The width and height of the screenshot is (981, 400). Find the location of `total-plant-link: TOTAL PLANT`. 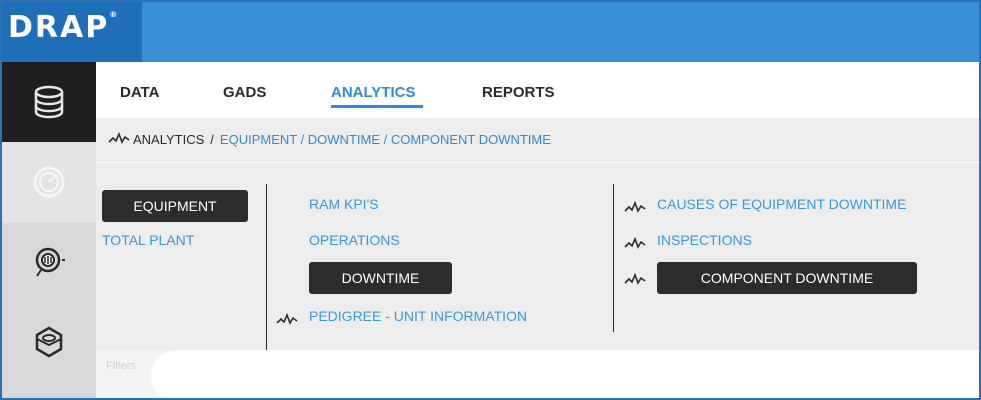

total-plant-link: TOTAL PLANT is located at coordinates (148, 240).